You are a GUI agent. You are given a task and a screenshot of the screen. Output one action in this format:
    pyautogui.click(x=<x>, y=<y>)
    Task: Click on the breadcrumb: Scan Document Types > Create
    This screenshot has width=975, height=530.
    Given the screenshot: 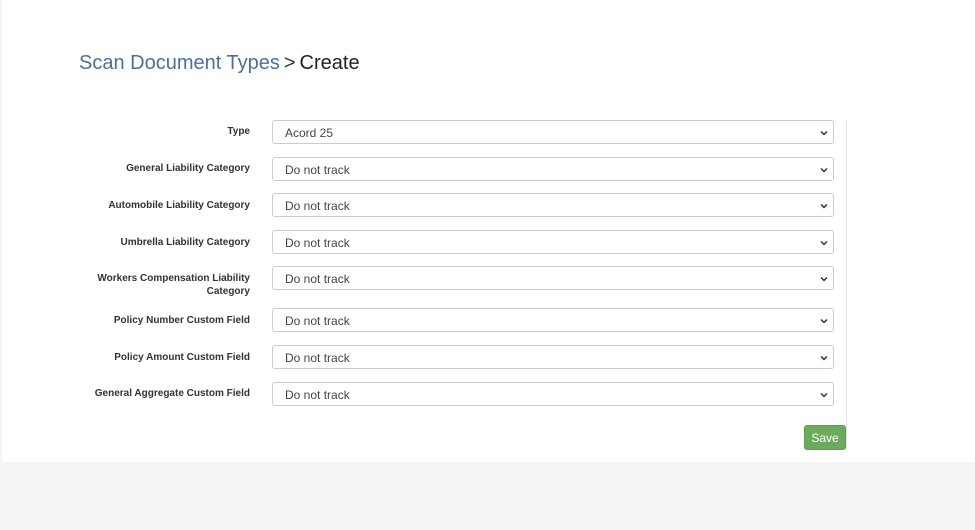 What is the action you would take?
    pyautogui.click(x=219, y=63)
    